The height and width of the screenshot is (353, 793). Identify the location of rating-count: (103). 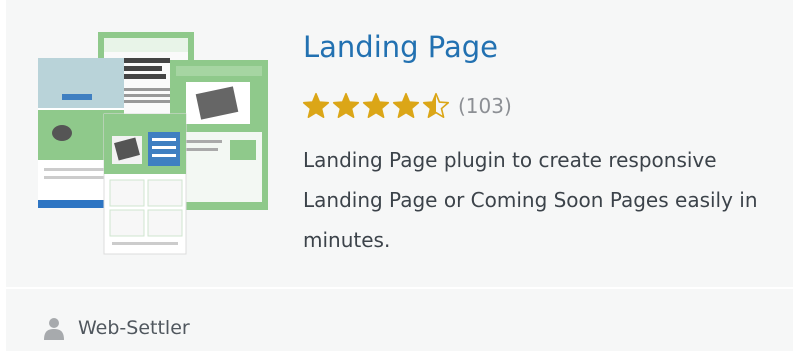
(485, 106).